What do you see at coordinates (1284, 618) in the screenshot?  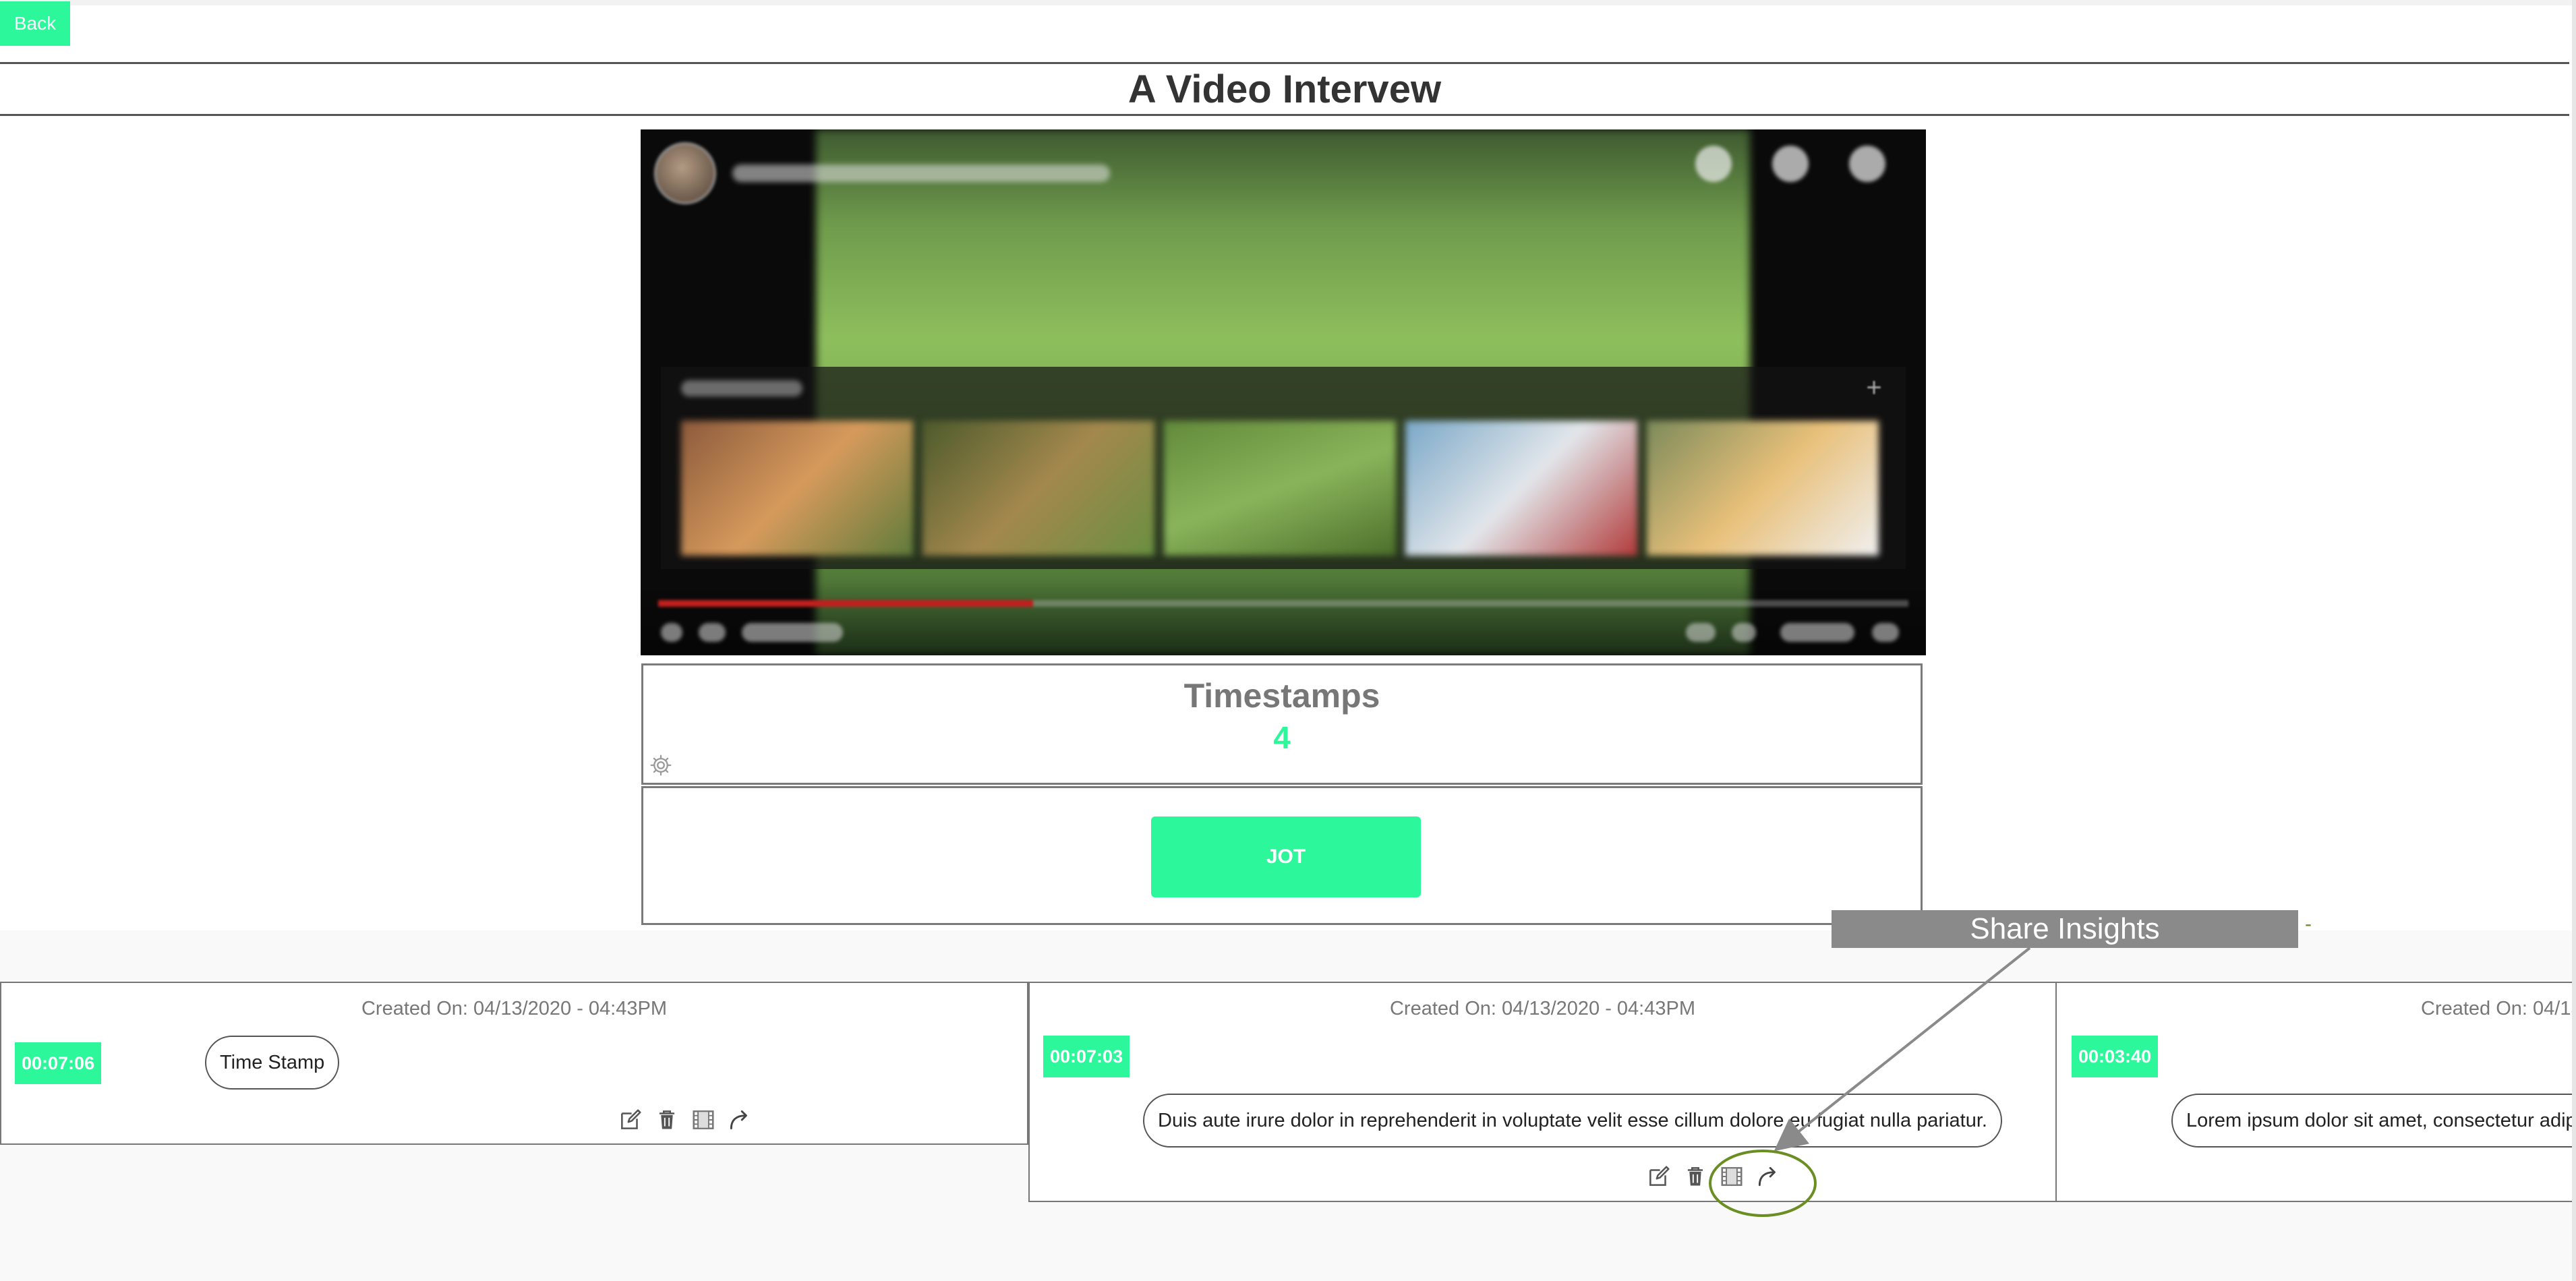 I see `video-controls` at bounding box center [1284, 618].